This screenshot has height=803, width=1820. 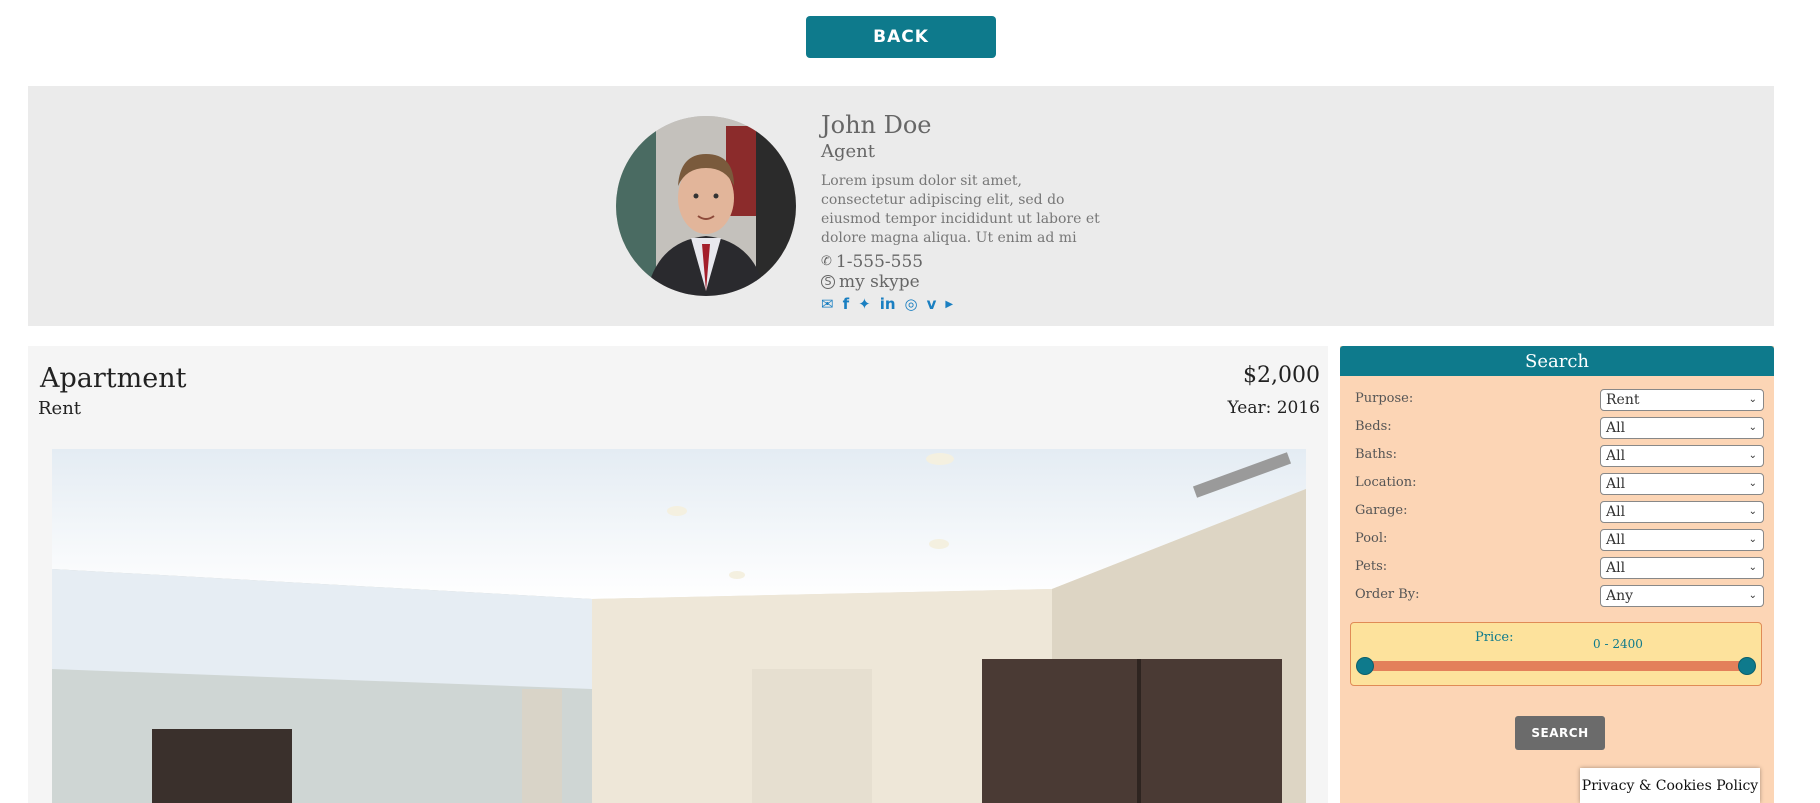 I want to click on pets-label: Pets:, so click(x=1371, y=566).